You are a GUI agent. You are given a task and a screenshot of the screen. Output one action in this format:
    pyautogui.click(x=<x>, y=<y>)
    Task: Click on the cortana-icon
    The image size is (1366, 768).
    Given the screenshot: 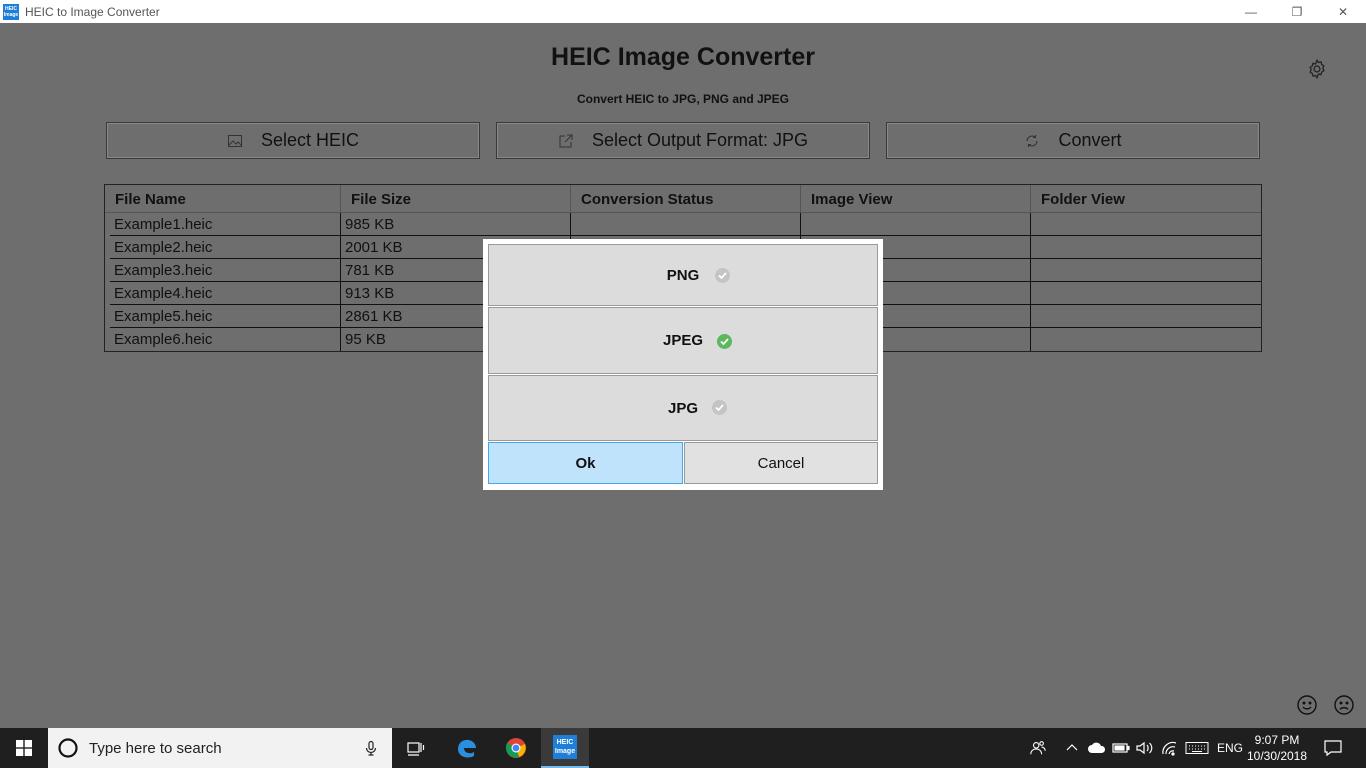 What is the action you would take?
    pyautogui.click(x=68, y=748)
    